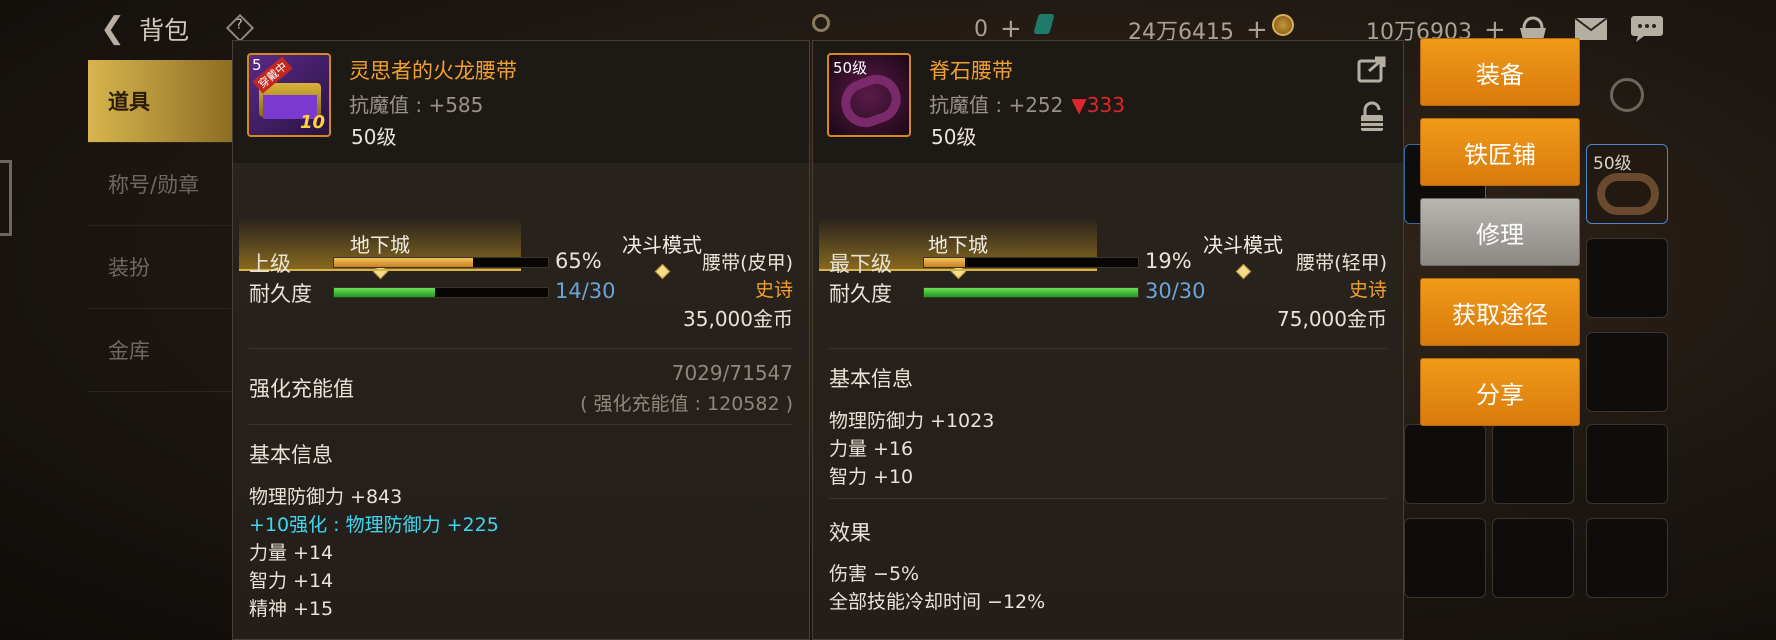  I want to click on enhance-charge-value: 7029/71547, so click(732, 373).